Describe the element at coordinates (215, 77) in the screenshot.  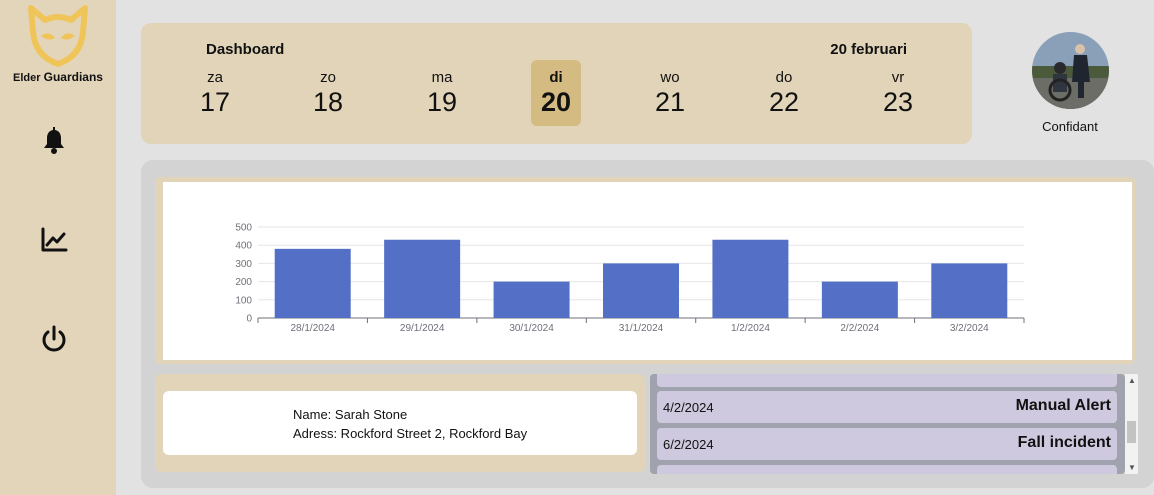
I see `day-name: za` at that location.